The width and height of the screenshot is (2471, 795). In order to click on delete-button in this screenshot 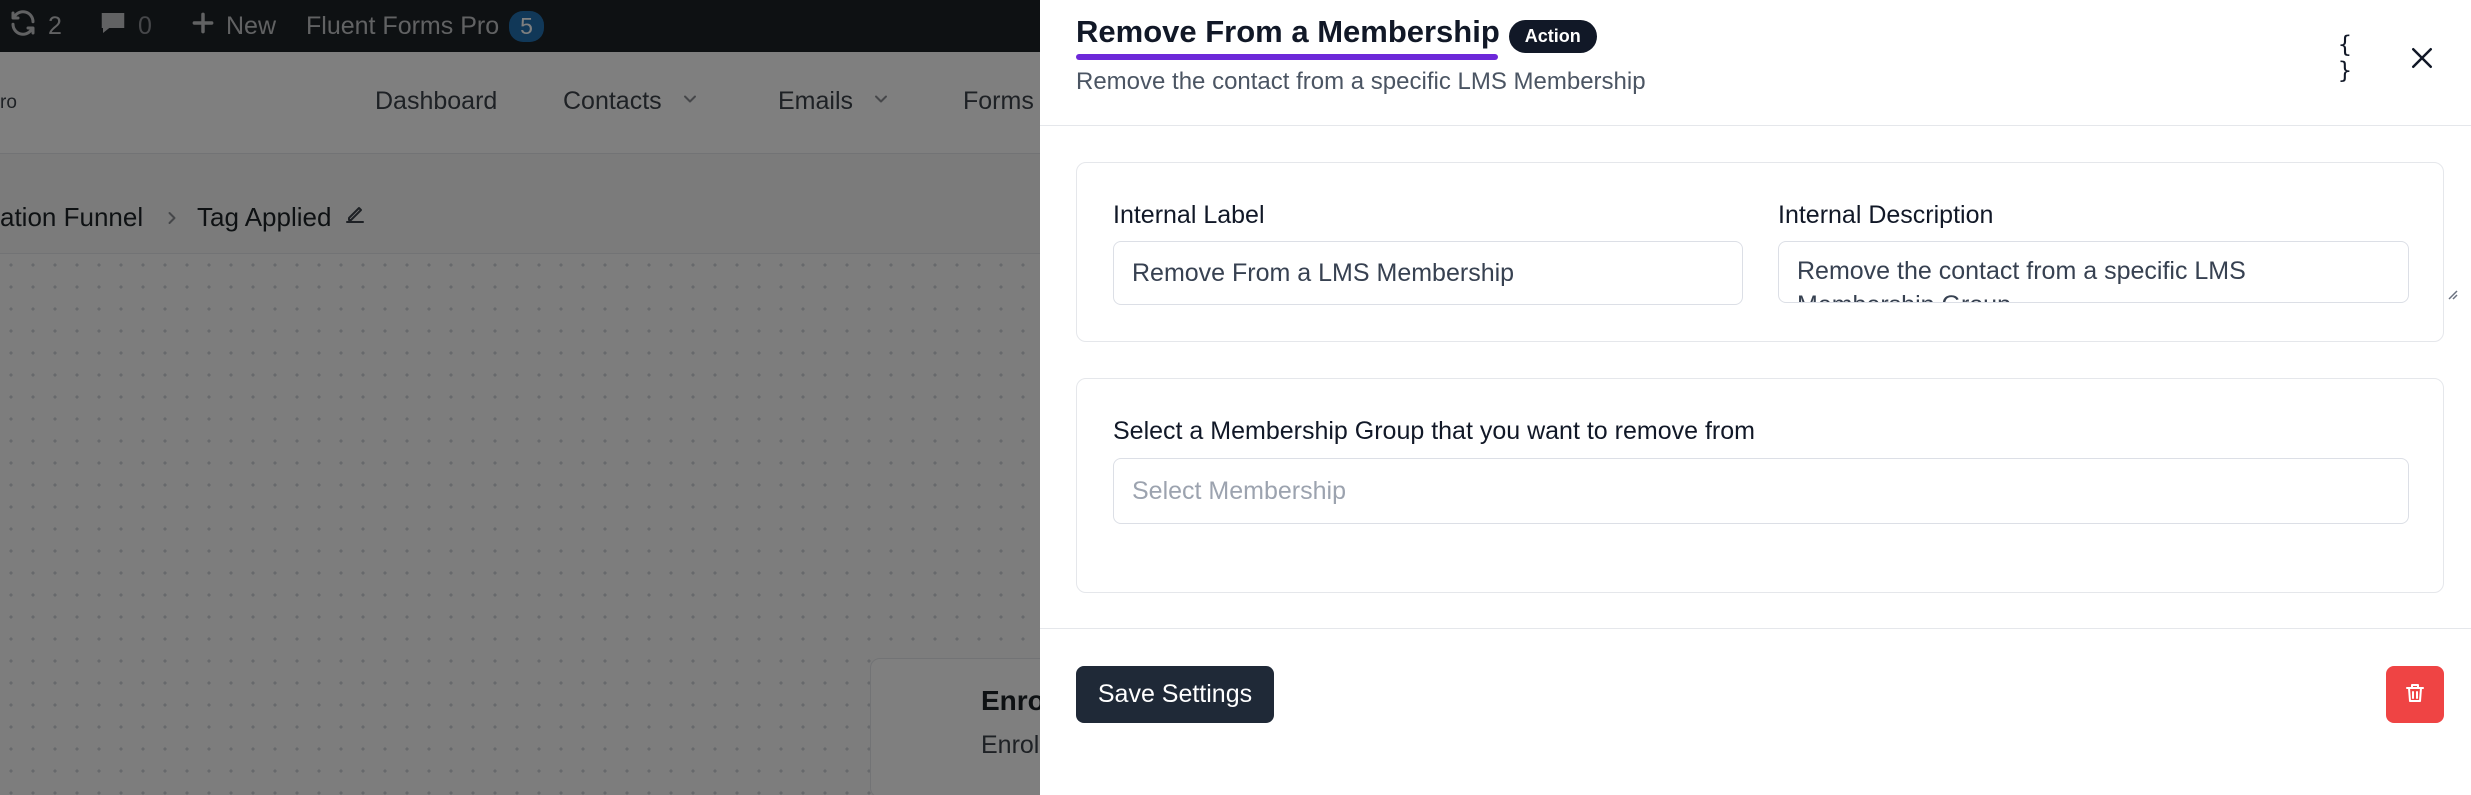, I will do `click(2415, 694)`.